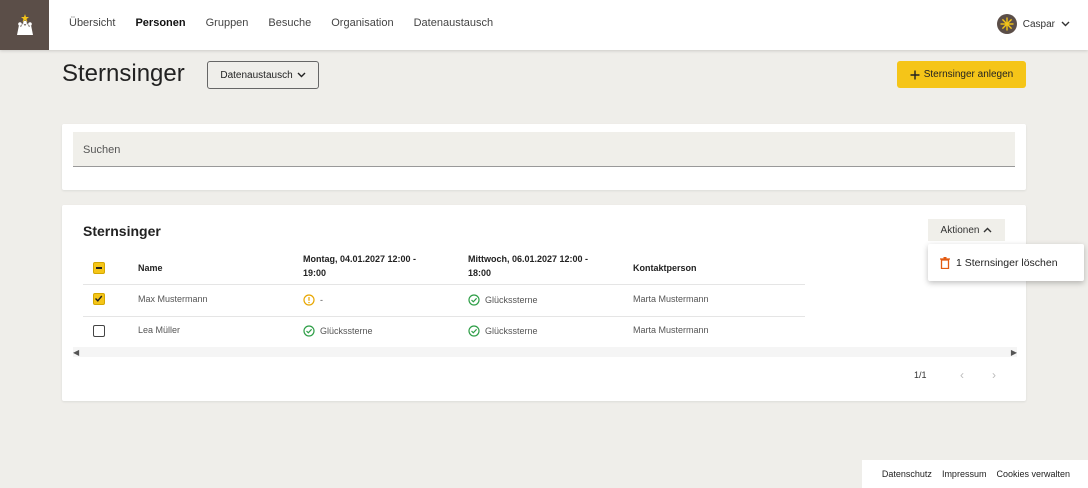 This screenshot has width=1088, height=488. Describe the element at coordinates (528, 259) in the screenshot. I see `column-header-date2-line1: Mittwoch, 06.01.2027 12:00 -` at that location.